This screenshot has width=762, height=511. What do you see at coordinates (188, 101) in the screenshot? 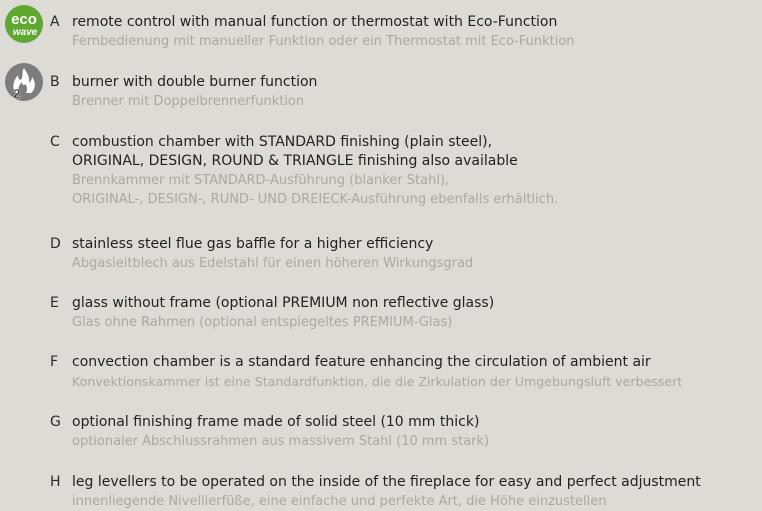
I see `item-german-text: Brenner mit Doppelbrennerfunktion` at bounding box center [188, 101].